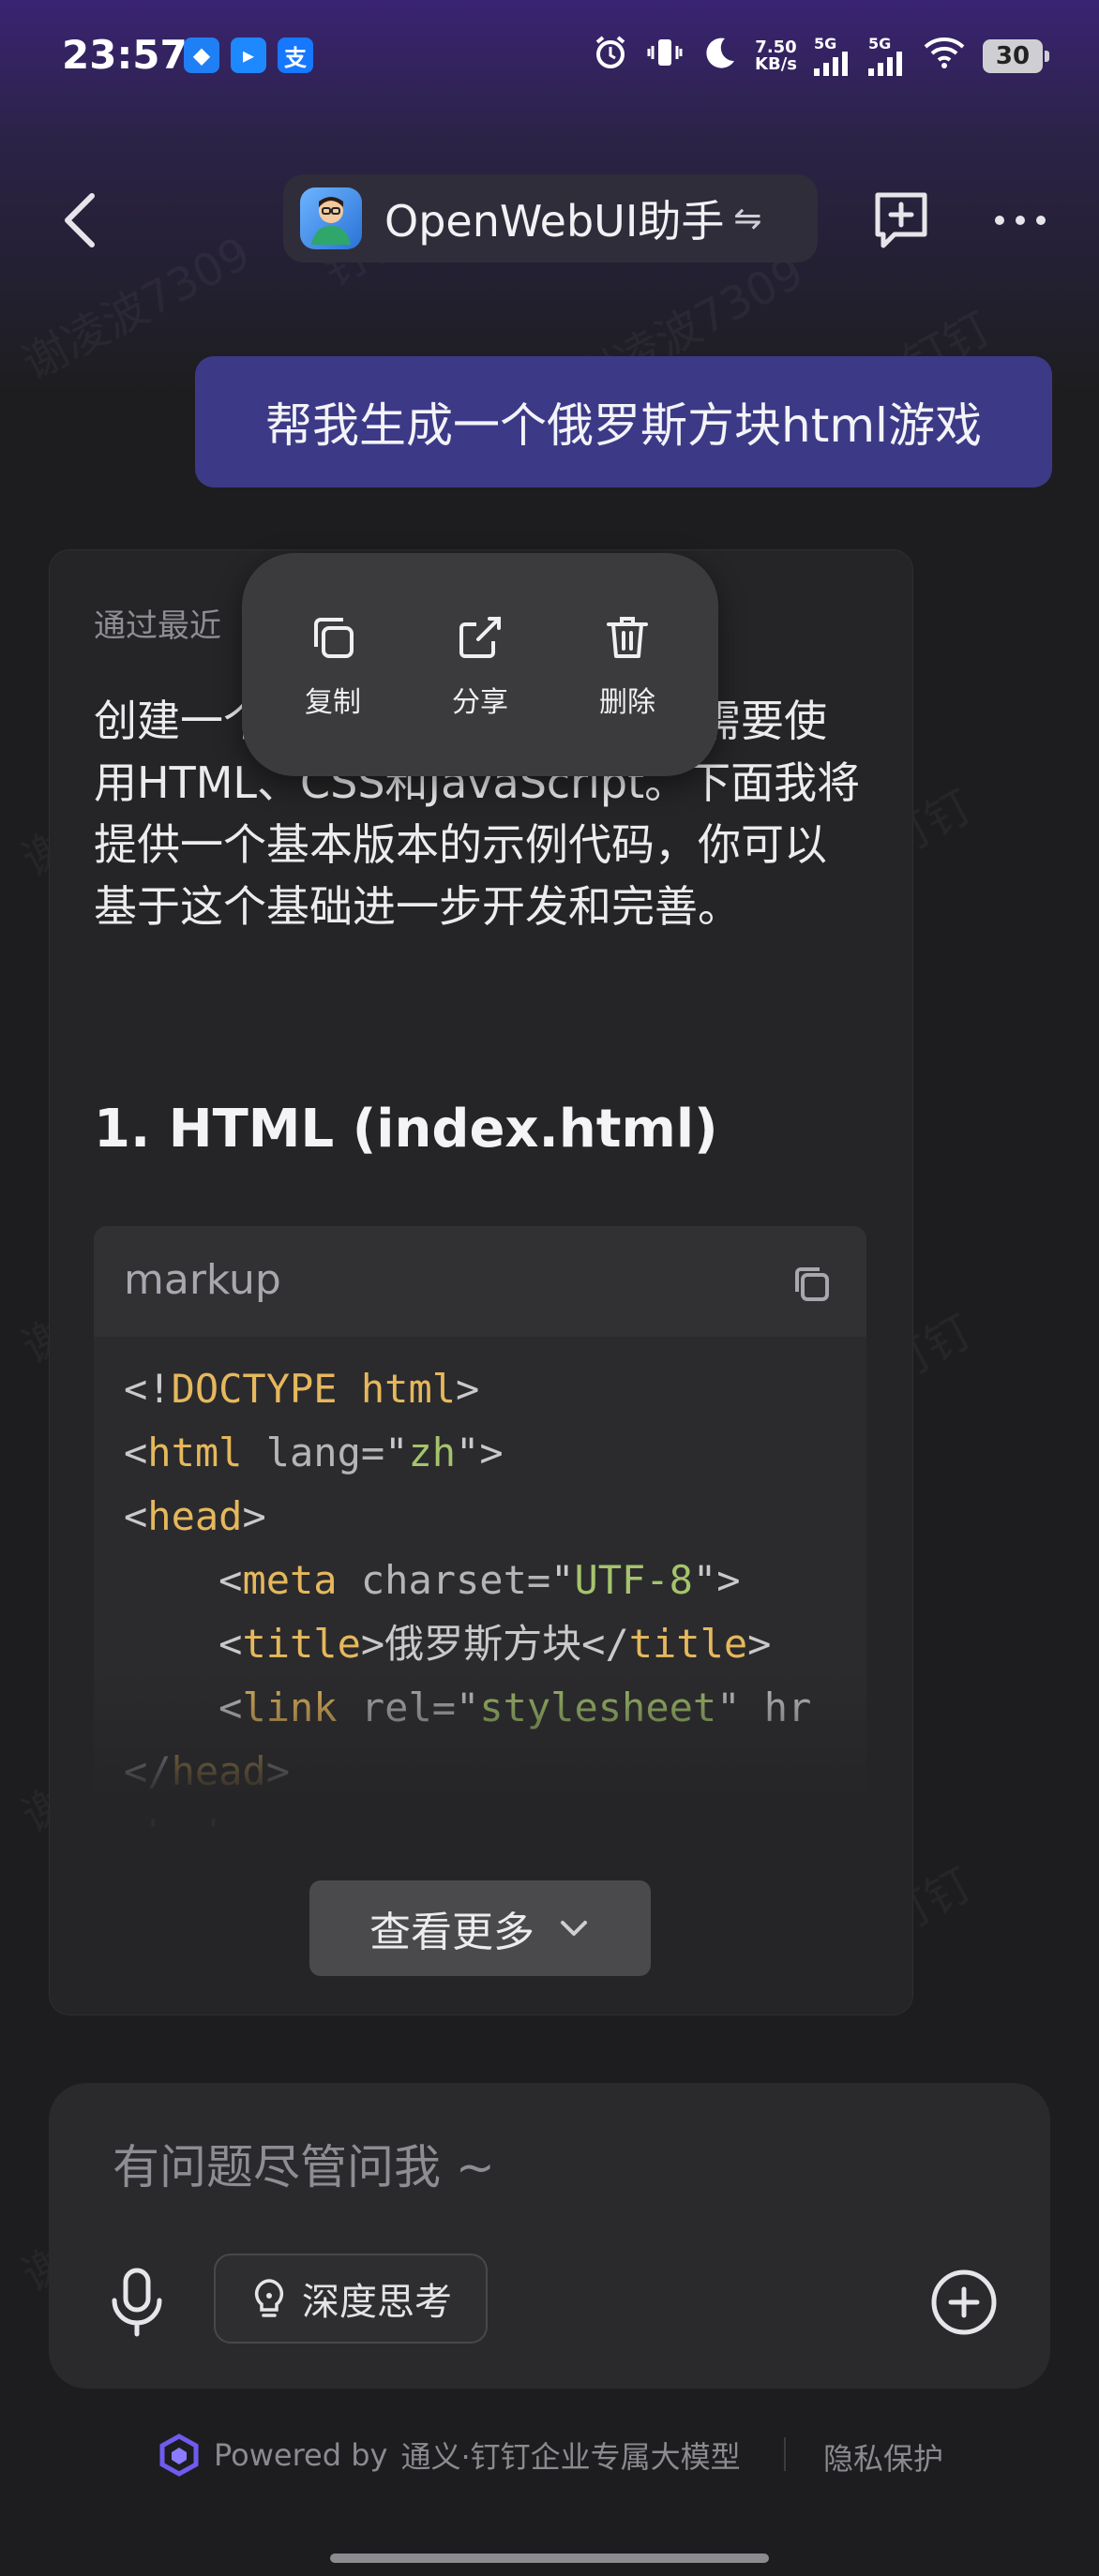 This screenshot has width=1099, height=2576. What do you see at coordinates (195, 1516) in the screenshot?
I see `code-line: <head>` at bounding box center [195, 1516].